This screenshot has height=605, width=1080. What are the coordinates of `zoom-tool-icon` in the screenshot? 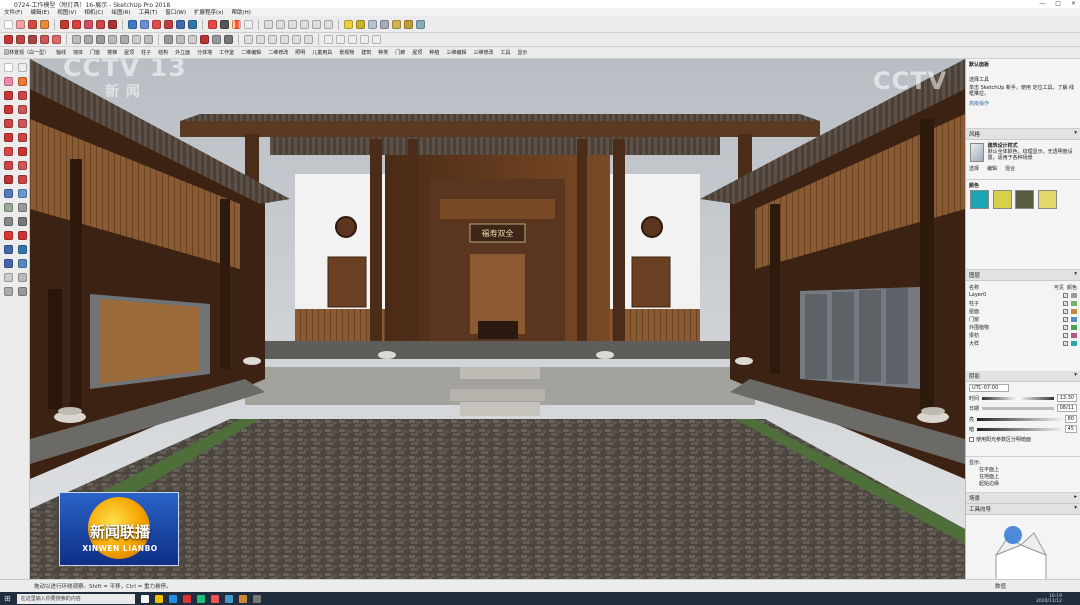 It's located at (8, 249).